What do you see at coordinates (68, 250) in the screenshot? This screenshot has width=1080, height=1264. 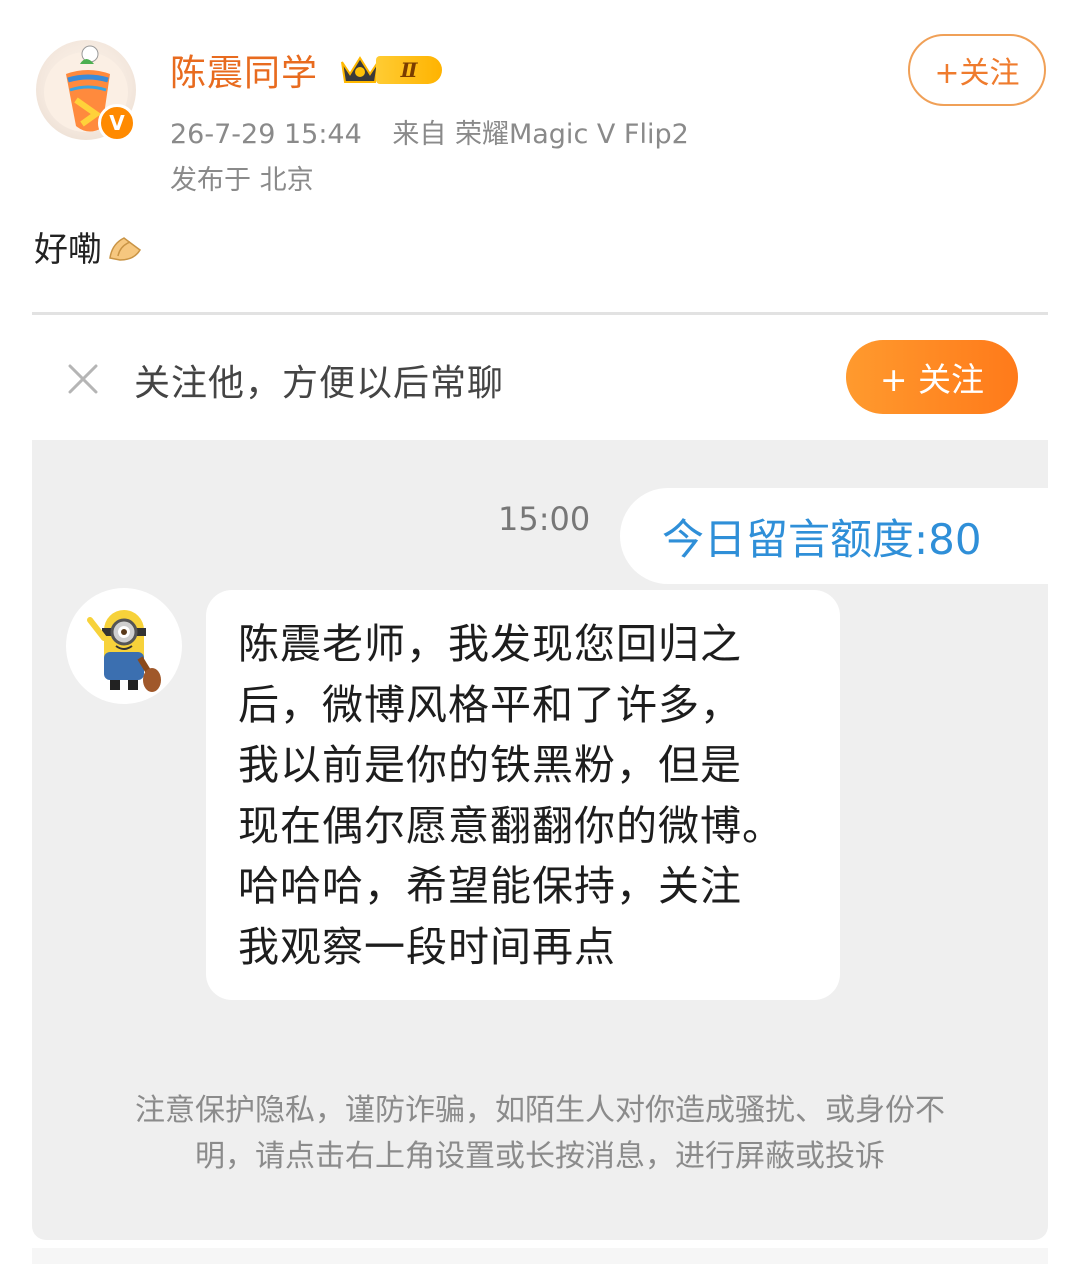 I see `post-text: 好嘞` at bounding box center [68, 250].